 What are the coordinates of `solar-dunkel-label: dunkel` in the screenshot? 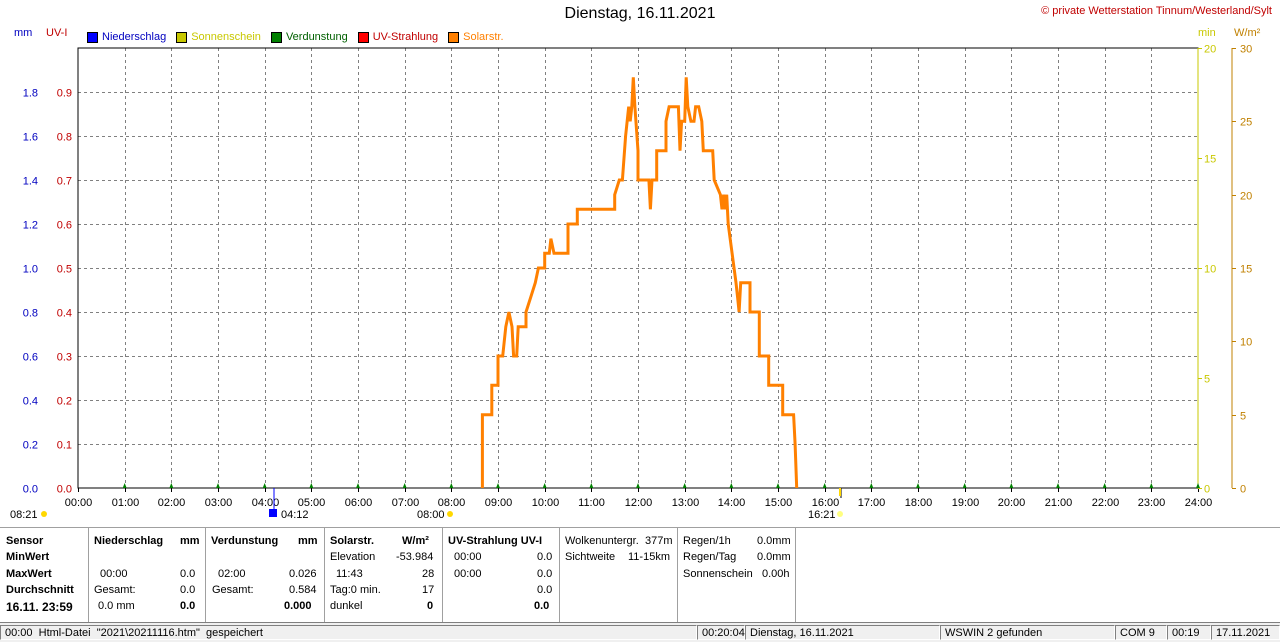 It's located at (346, 606).